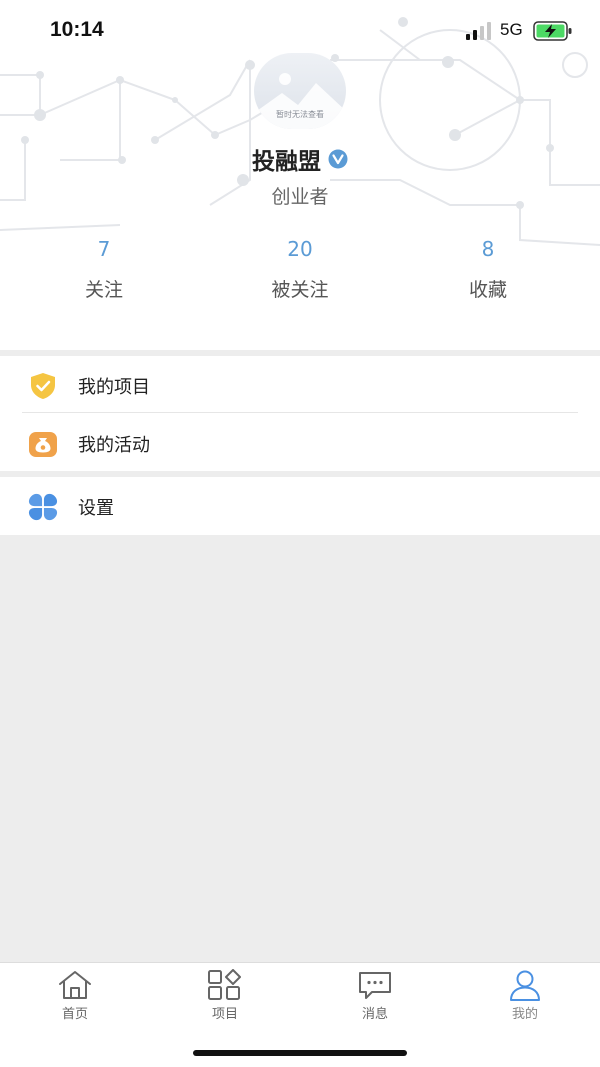  I want to click on tab-messages-label: 消息, so click(374, 1014).